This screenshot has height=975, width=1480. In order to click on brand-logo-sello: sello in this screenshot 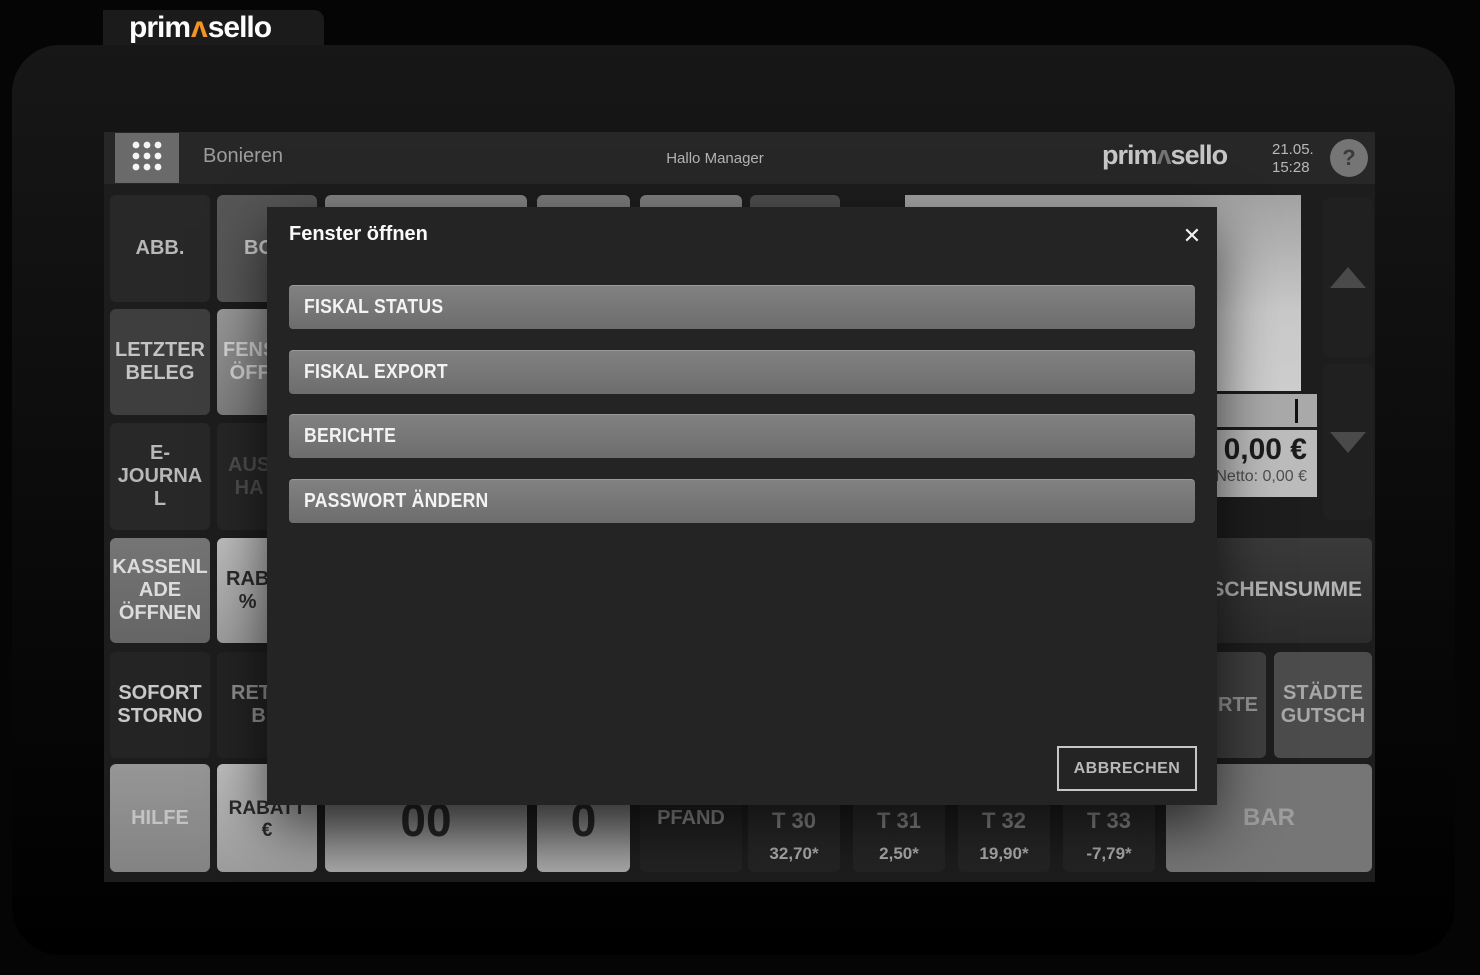, I will do `click(239, 27)`.